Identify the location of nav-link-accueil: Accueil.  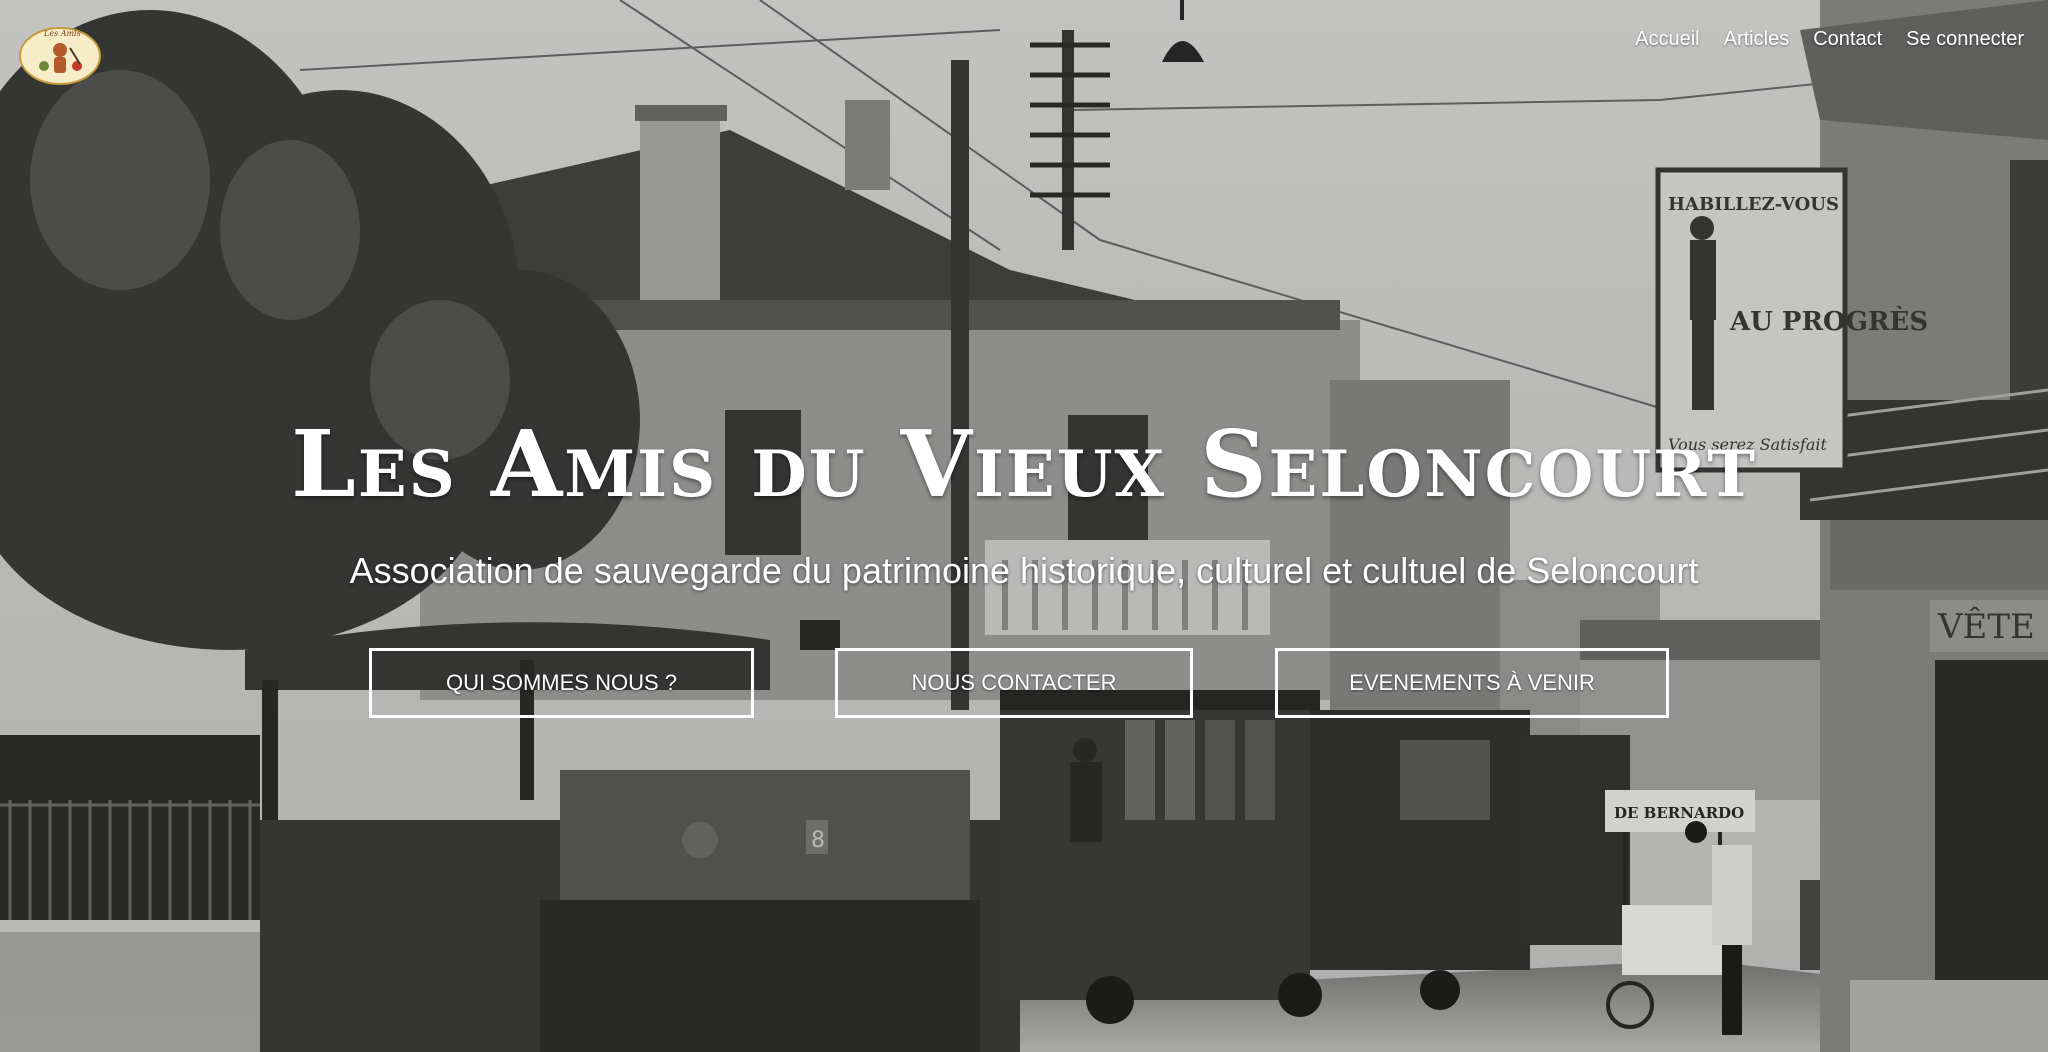
(1667, 39).